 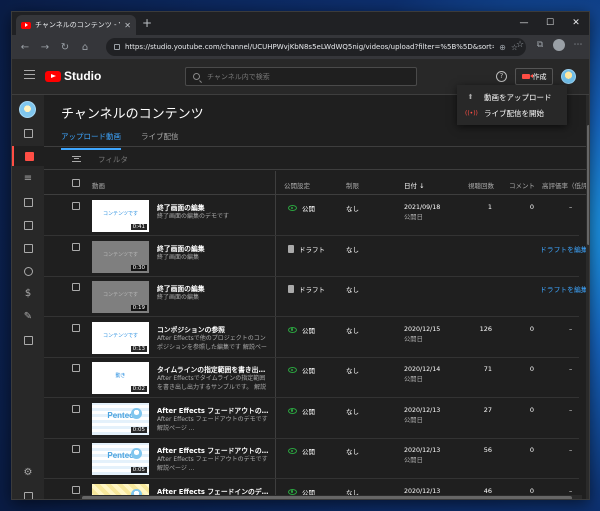 I want to click on extension-icon: ⊕, so click(x=502, y=47).